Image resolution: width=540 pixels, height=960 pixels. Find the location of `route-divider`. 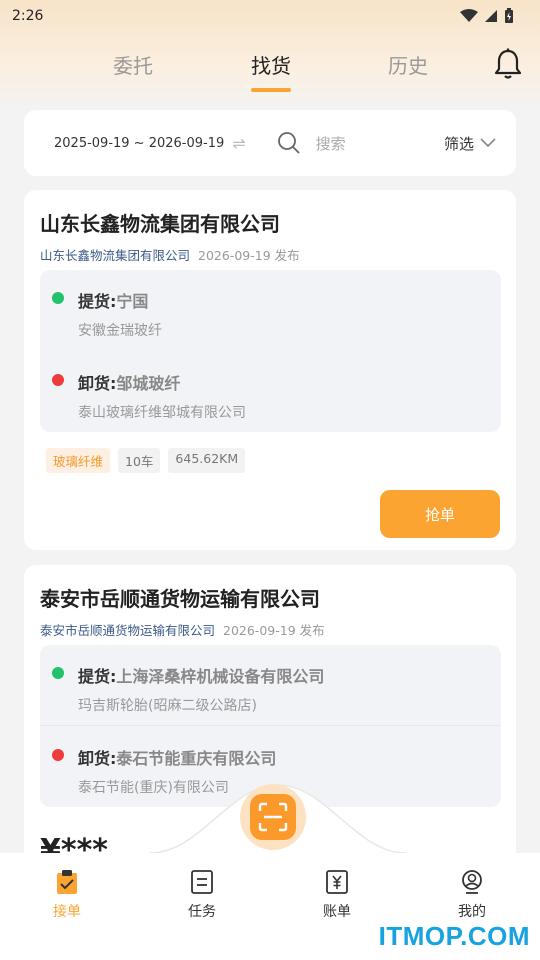

route-divider is located at coordinates (270, 725).